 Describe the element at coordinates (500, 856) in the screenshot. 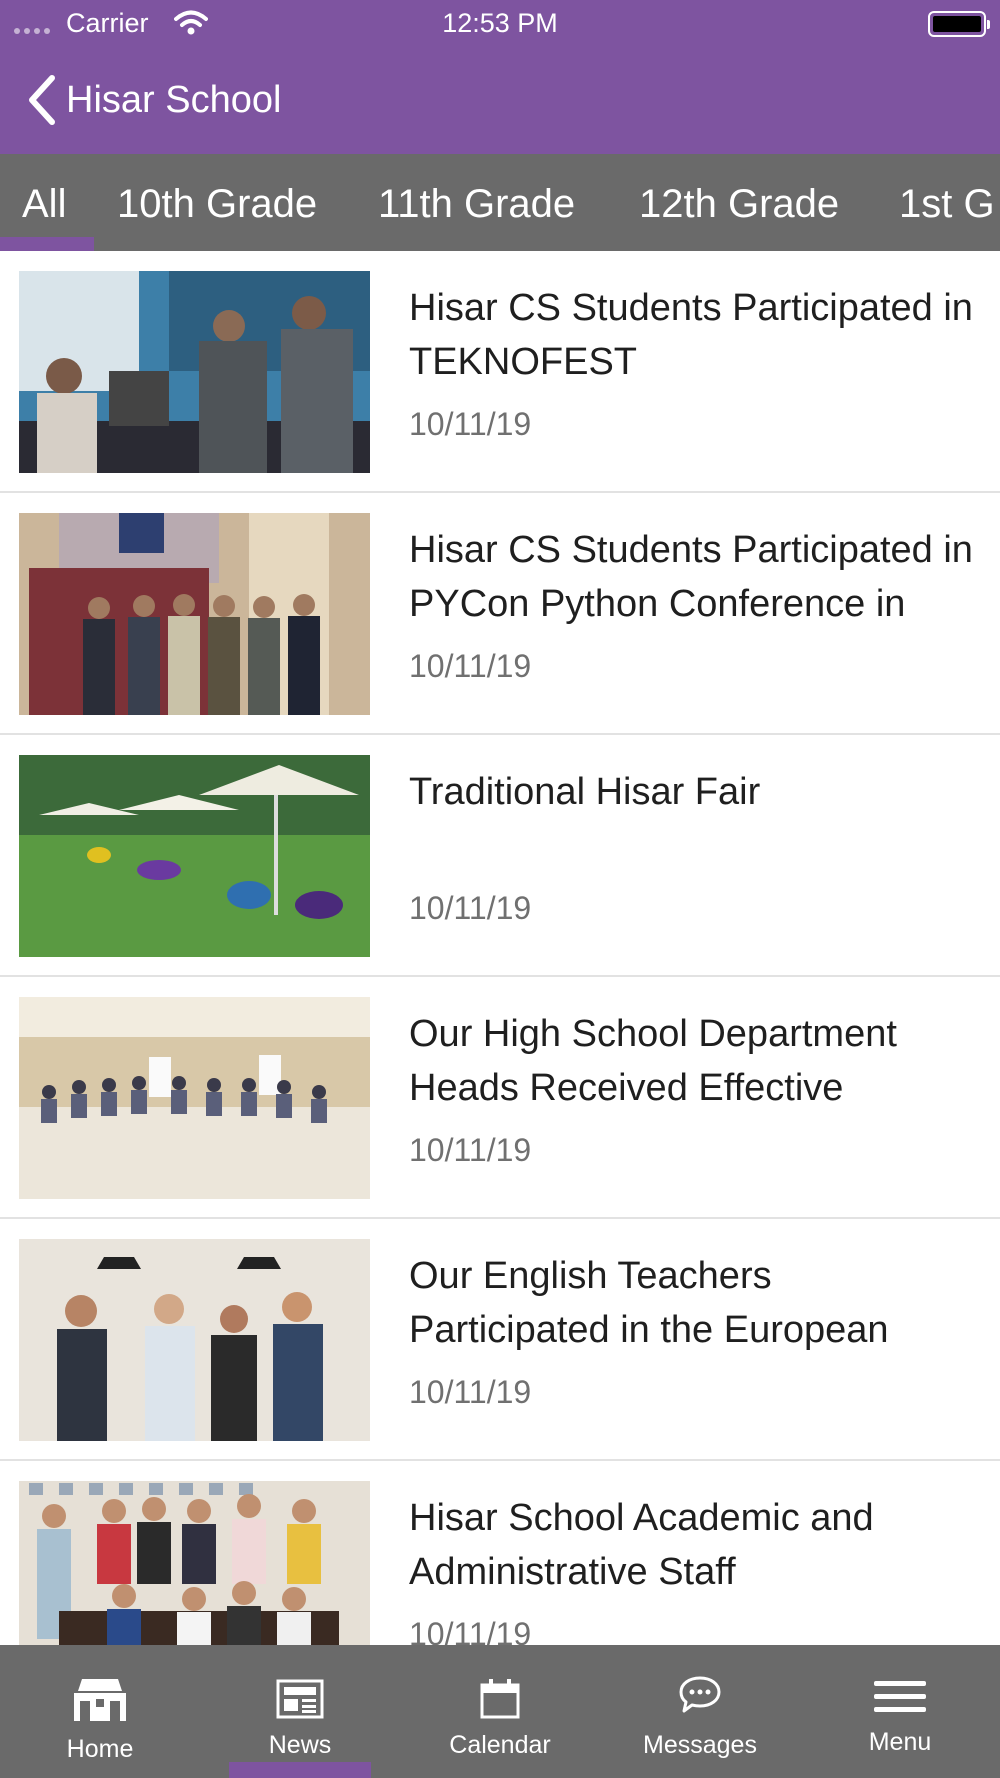

I see `news-item: Traditional Hisar Fair 10/11/19` at that location.